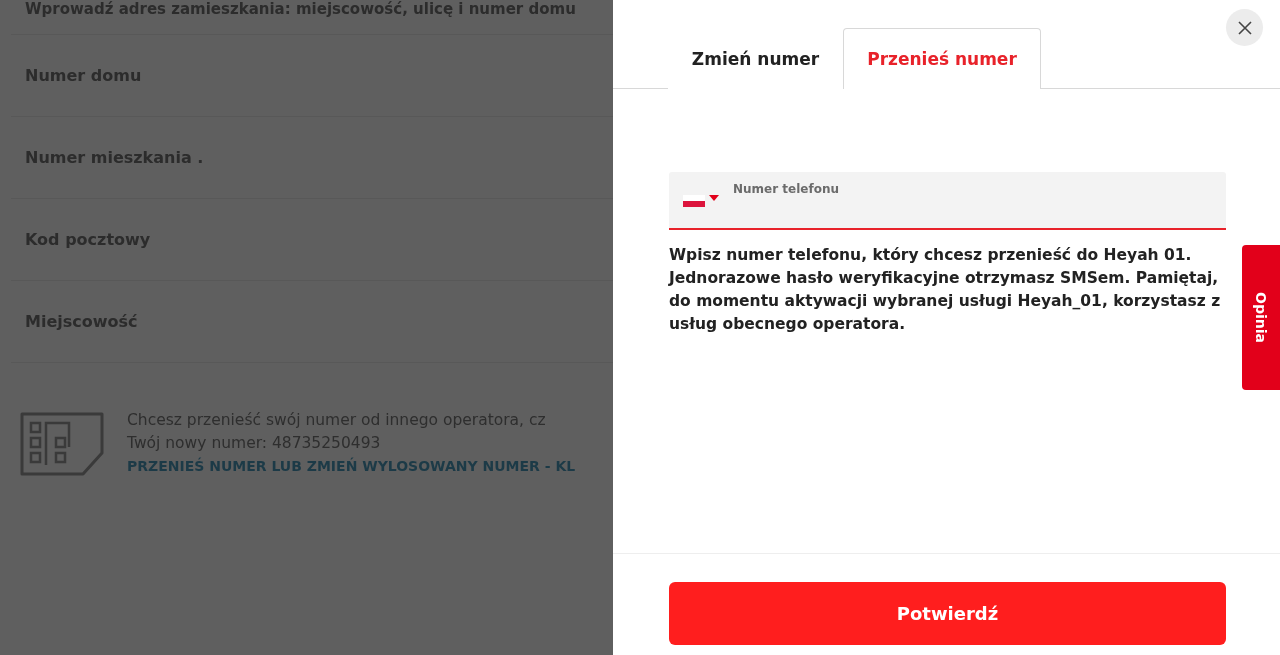  I want to click on country-selector, so click(701, 201).